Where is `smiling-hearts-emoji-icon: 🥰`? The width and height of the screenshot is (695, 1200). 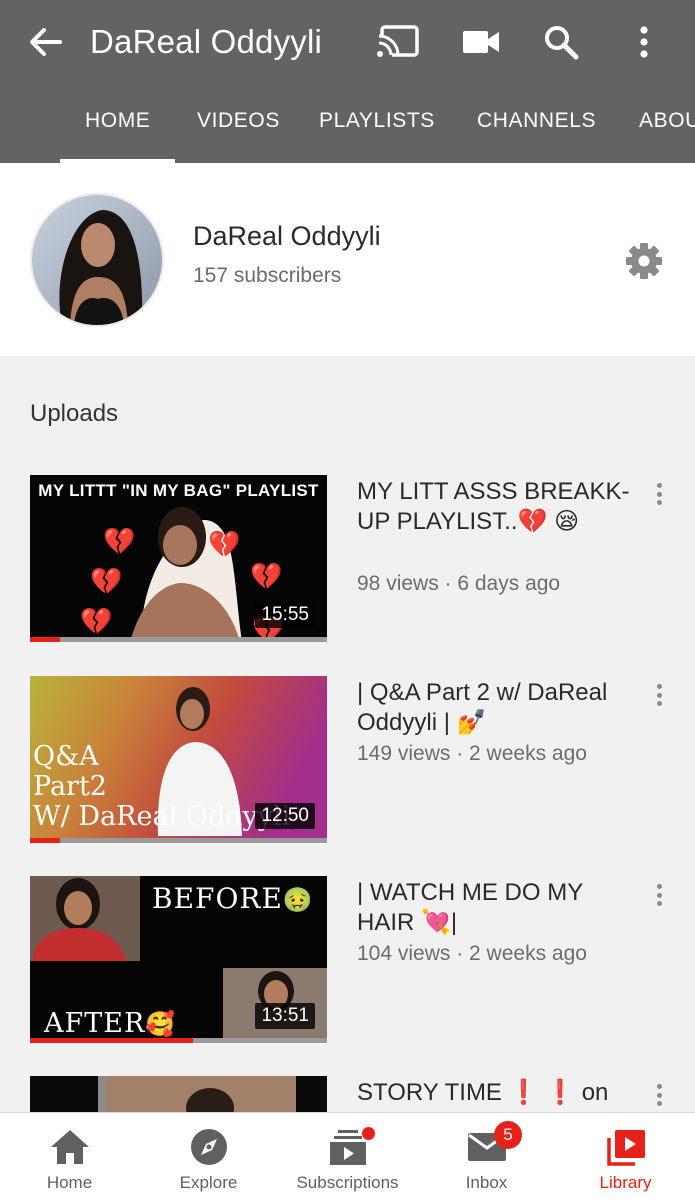 smiling-hearts-emoji-icon: 🥰 is located at coordinates (161, 1024).